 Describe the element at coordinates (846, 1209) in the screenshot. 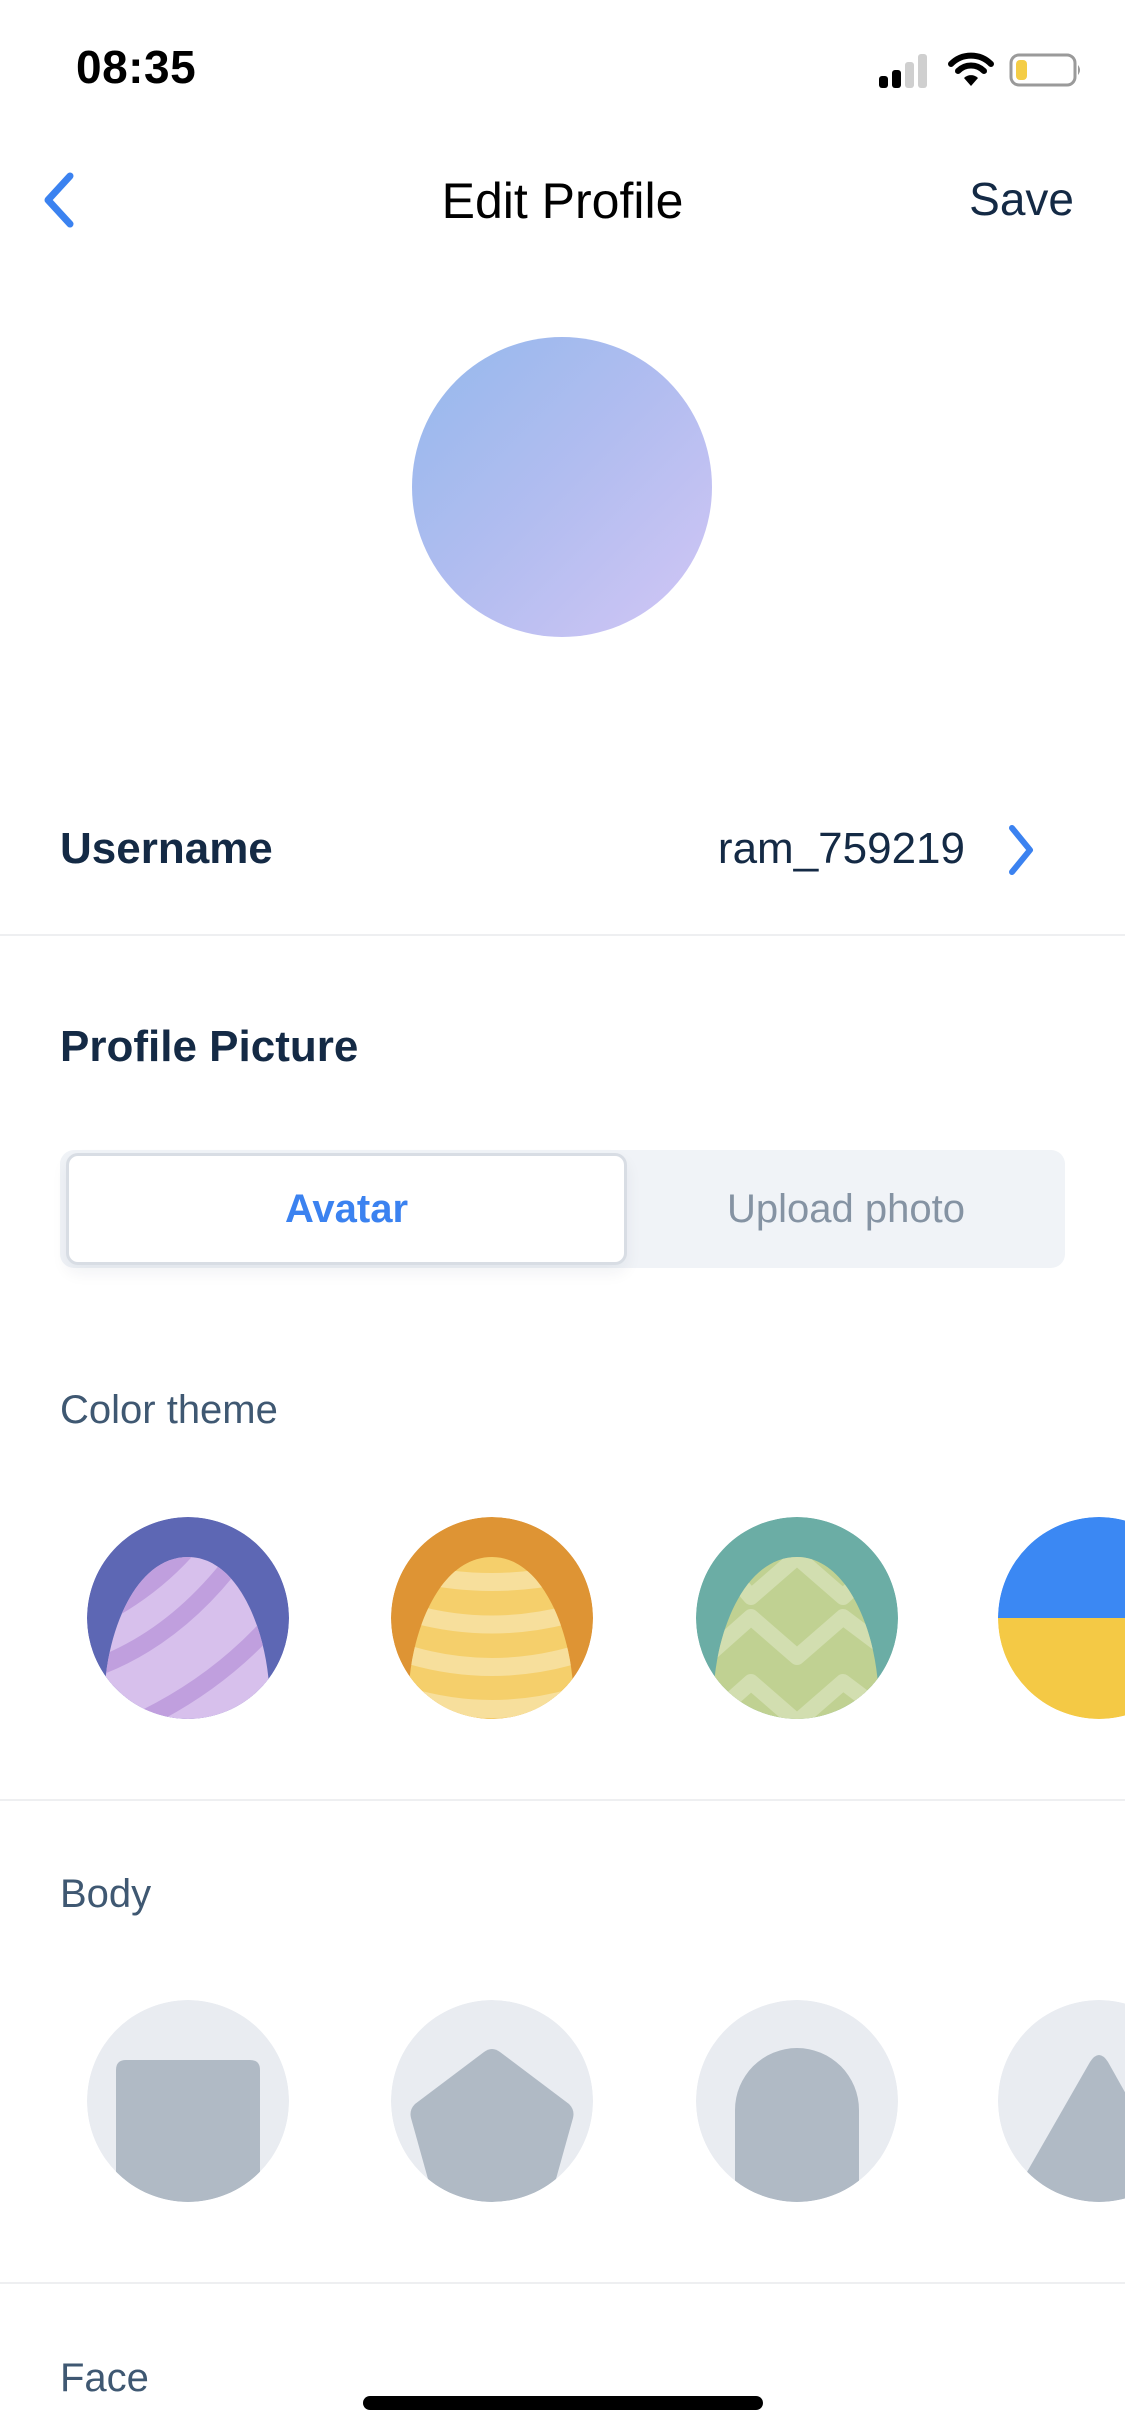

I see `tab-upload-photo: Upload photo` at that location.